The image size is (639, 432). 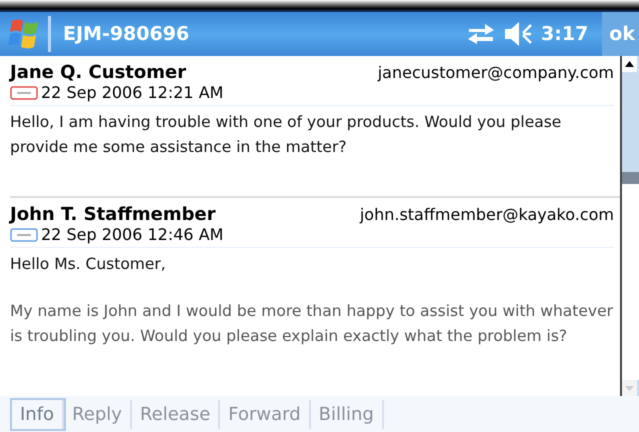 I want to click on staff-badge-icon, so click(x=24, y=235).